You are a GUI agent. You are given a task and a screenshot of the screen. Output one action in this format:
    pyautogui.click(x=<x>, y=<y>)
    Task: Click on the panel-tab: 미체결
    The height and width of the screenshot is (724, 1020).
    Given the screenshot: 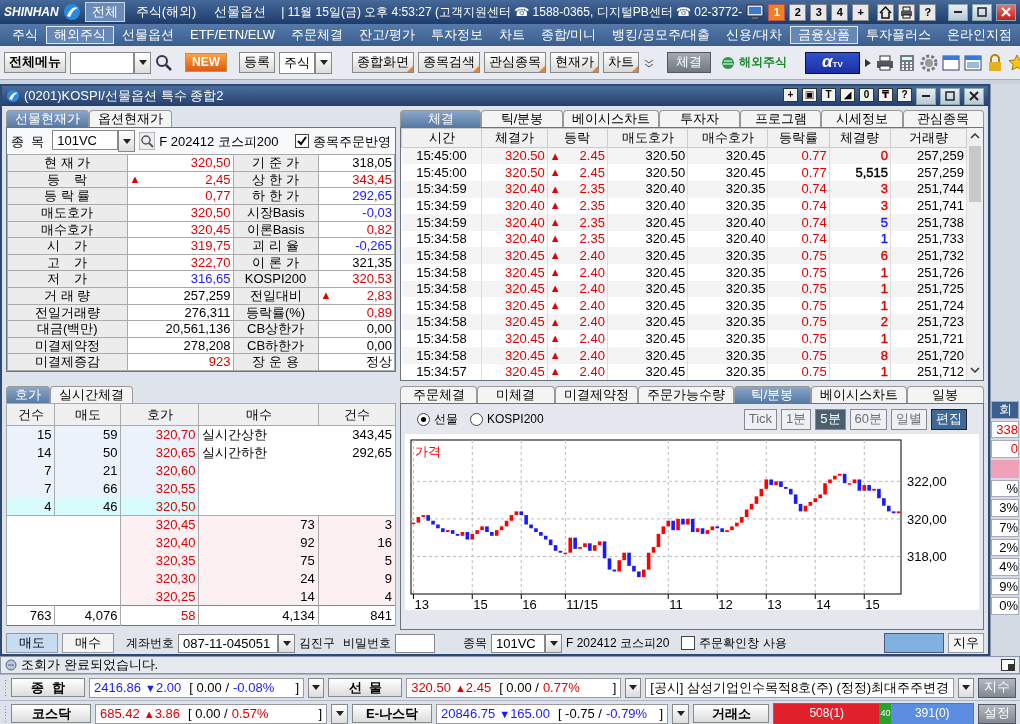 What is the action you would take?
    pyautogui.click(x=516, y=395)
    